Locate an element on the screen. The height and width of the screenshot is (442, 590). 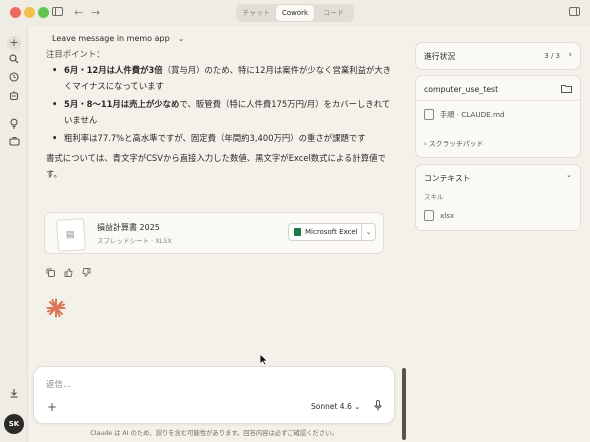
zoom-window-button is located at coordinates (43, 12).